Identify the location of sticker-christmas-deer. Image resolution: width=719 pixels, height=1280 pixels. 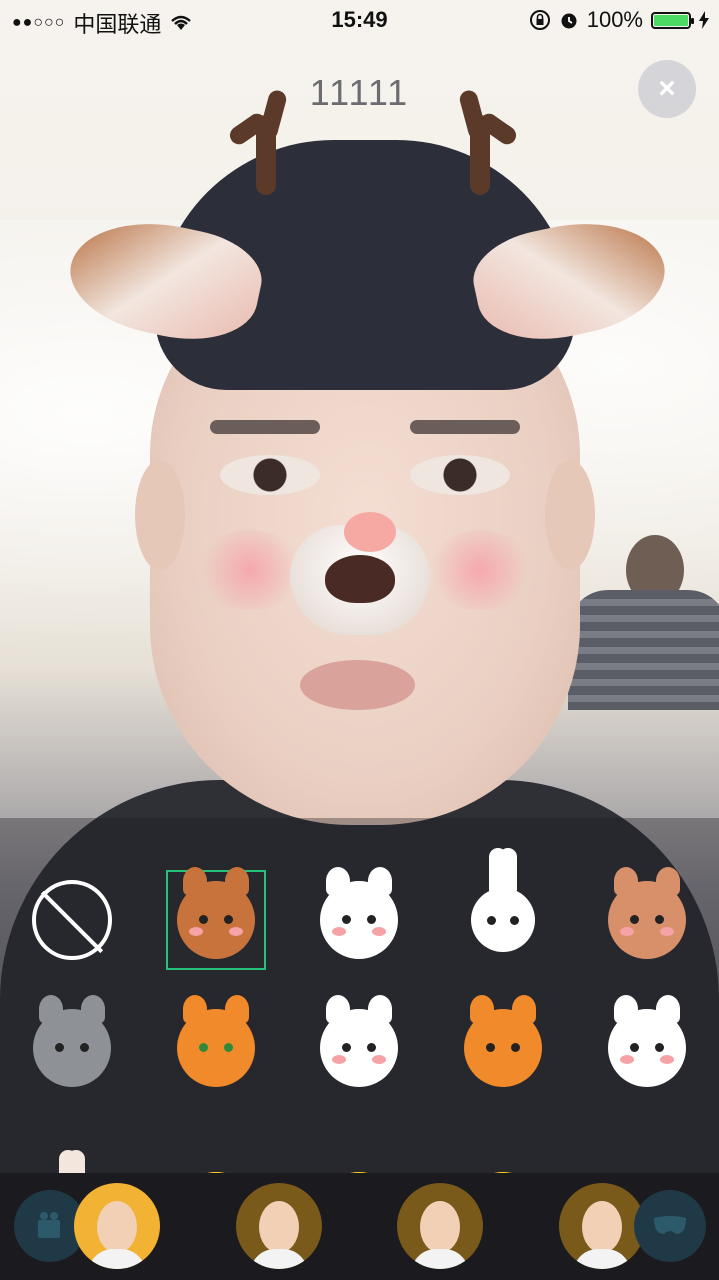
(647, 920).